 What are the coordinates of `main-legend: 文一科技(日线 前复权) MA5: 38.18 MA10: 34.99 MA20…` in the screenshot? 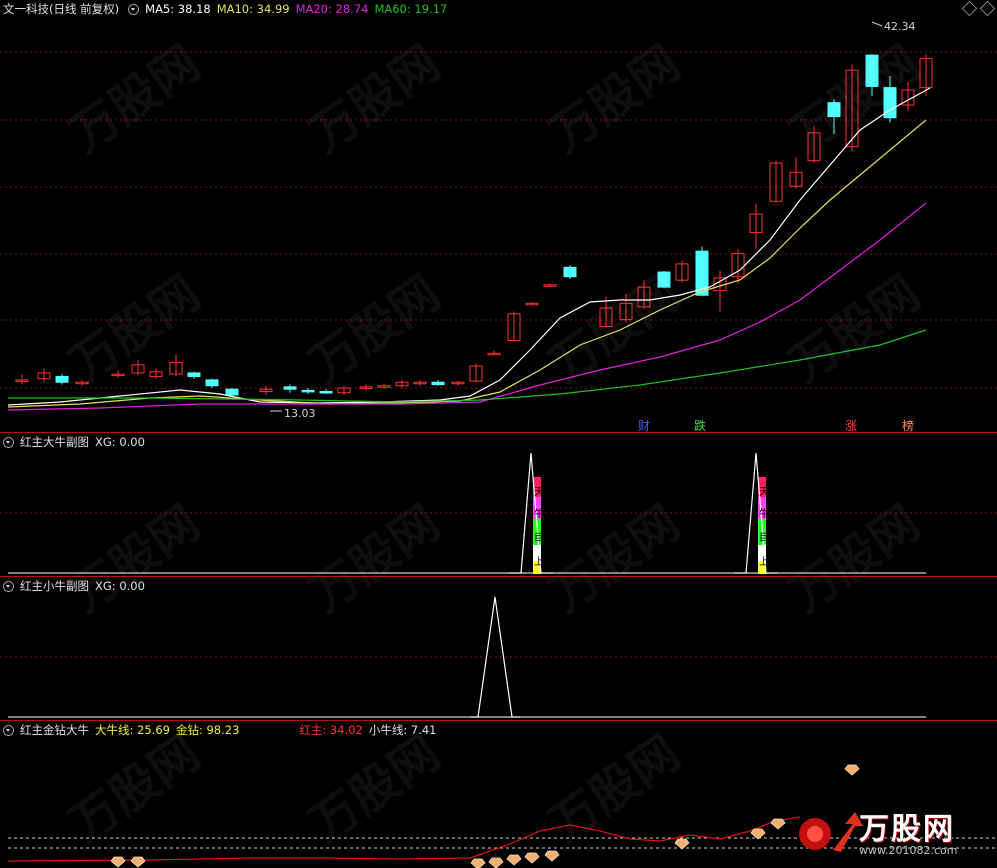 It's located at (226, 9).